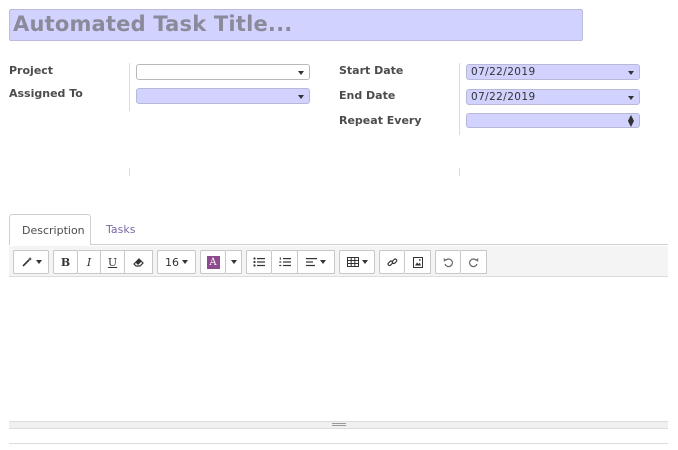  I want to click on assigned-to-select, so click(223, 96).